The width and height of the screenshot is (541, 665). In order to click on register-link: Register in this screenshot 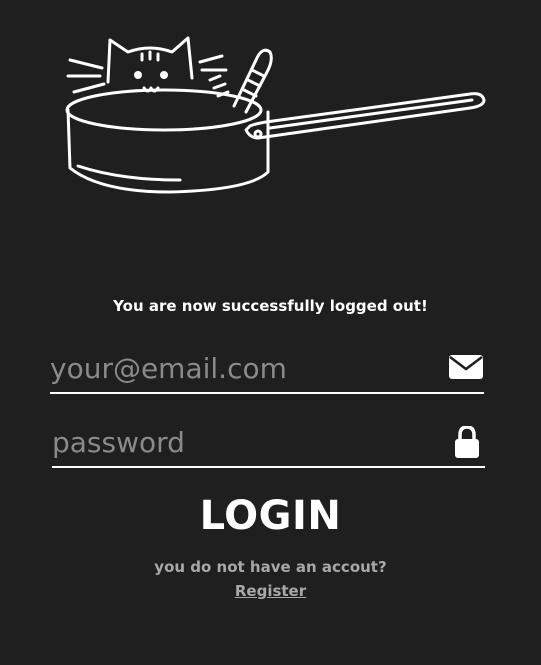, I will do `click(270, 591)`.